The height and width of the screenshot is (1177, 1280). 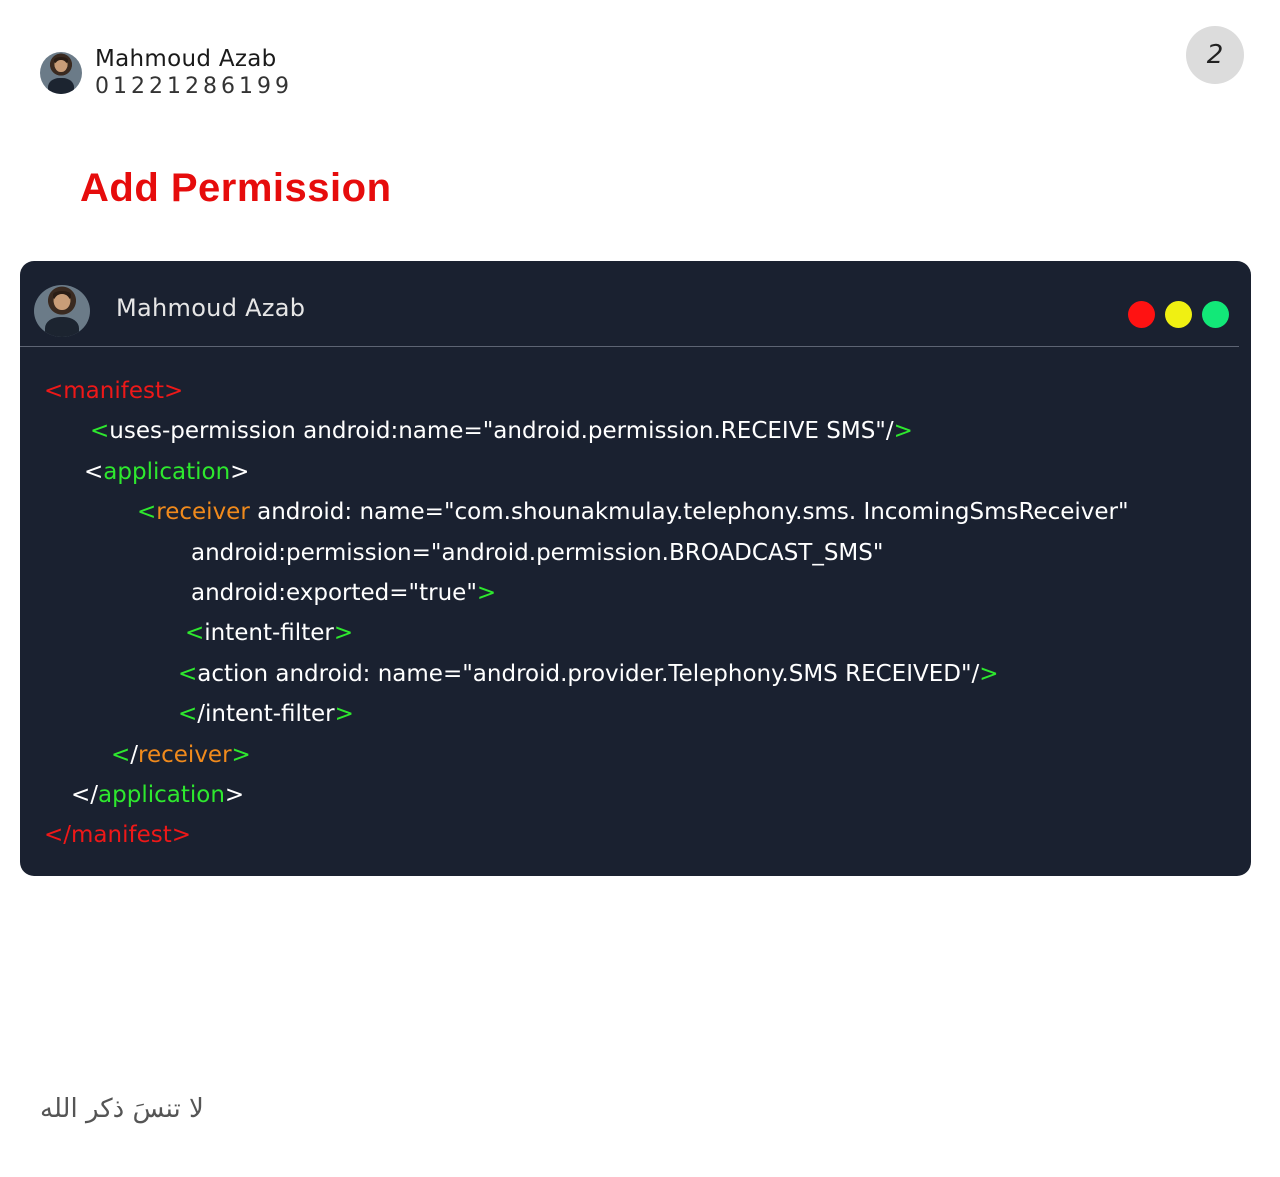 I want to click on author-name: Mahmoud Azab, so click(x=186, y=59).